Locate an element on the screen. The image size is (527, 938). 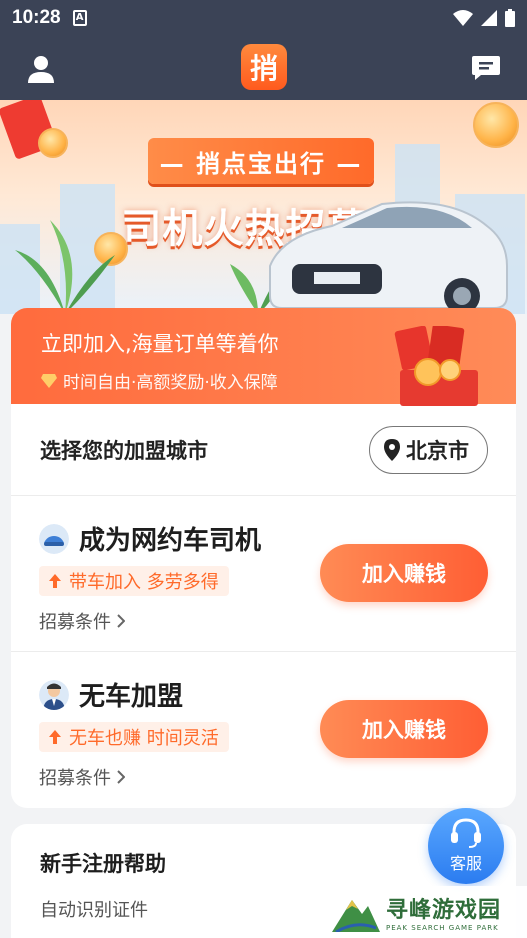
app-logo: 捎 is located at coordinates (264, 67).